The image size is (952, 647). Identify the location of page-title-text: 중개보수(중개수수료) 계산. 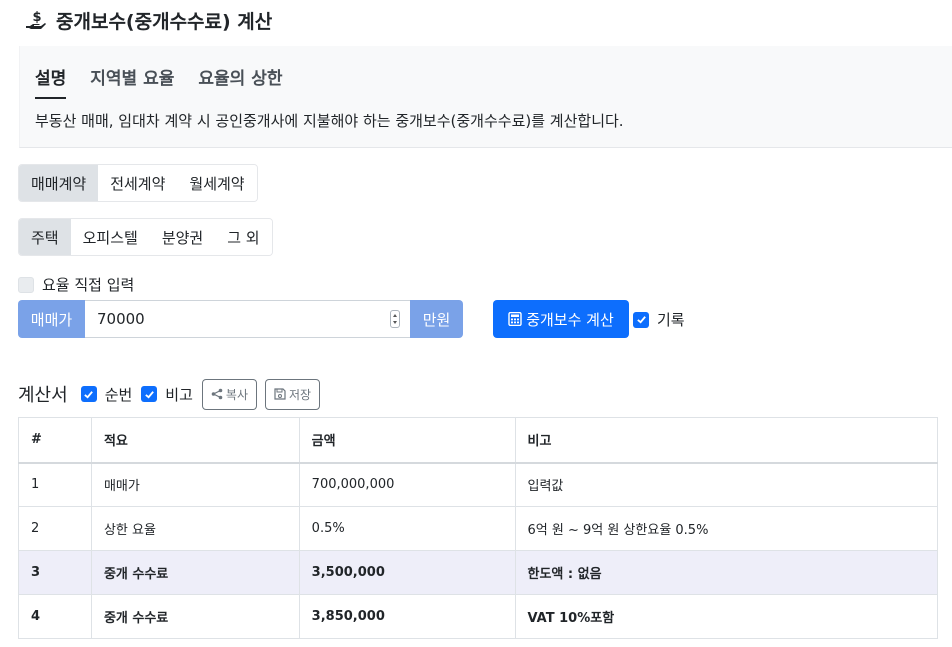
(164, 21).